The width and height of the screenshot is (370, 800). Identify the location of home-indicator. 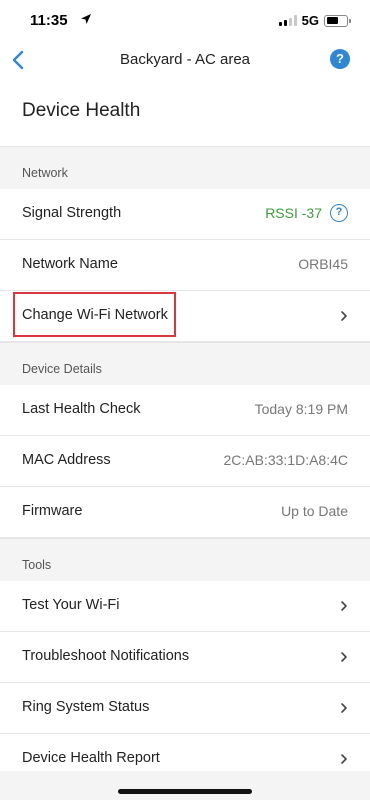
(185, 791).